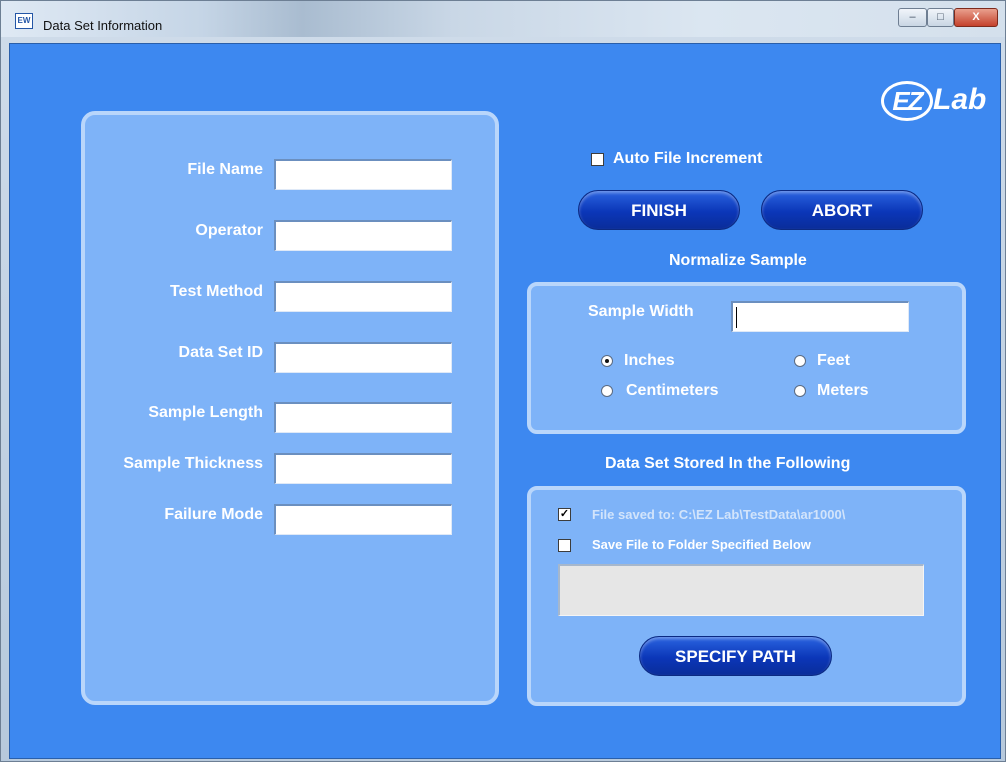 The width and height of the screenshot is (1006, 762). I want to click on operator-label: Operator, so click(229, 230).